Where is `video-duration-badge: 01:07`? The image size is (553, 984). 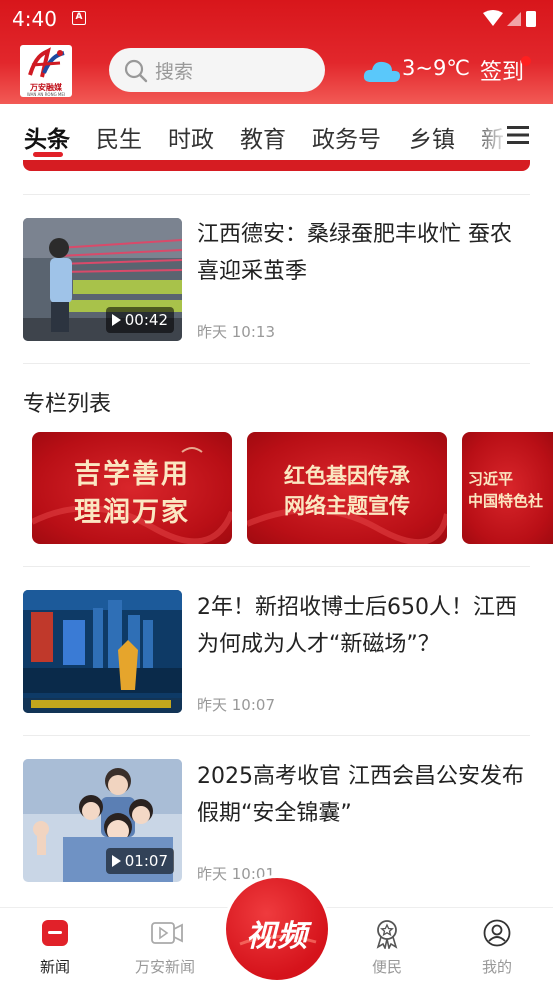
video-duration-badge: 01:07 is located at coordinates (139, 861).